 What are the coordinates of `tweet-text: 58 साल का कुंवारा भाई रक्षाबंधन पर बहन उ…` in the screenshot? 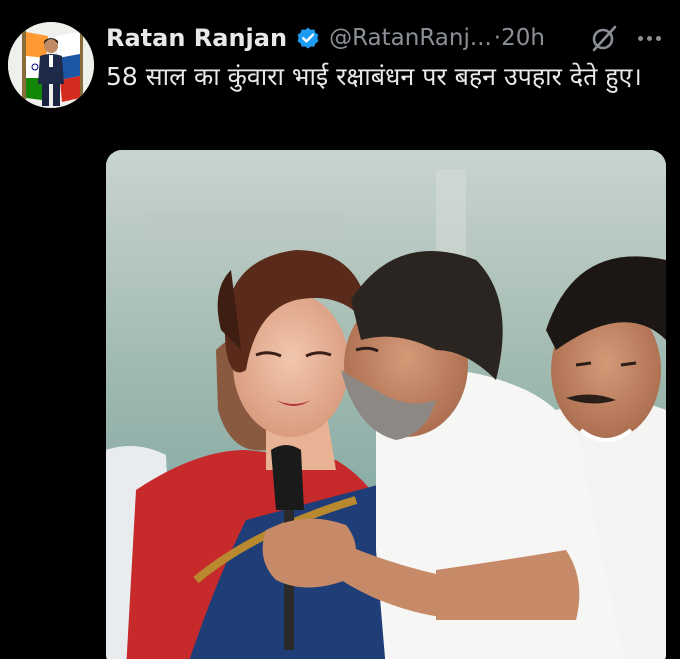 It's located at (374, 76).